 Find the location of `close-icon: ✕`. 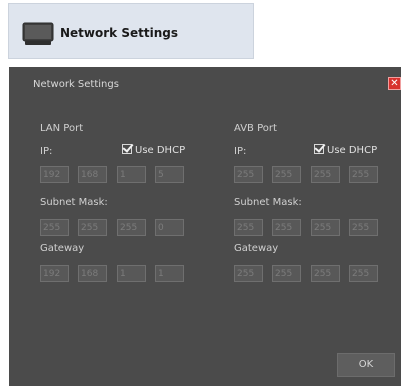

close-icon: ✕ is located at coordinates (394, 83).